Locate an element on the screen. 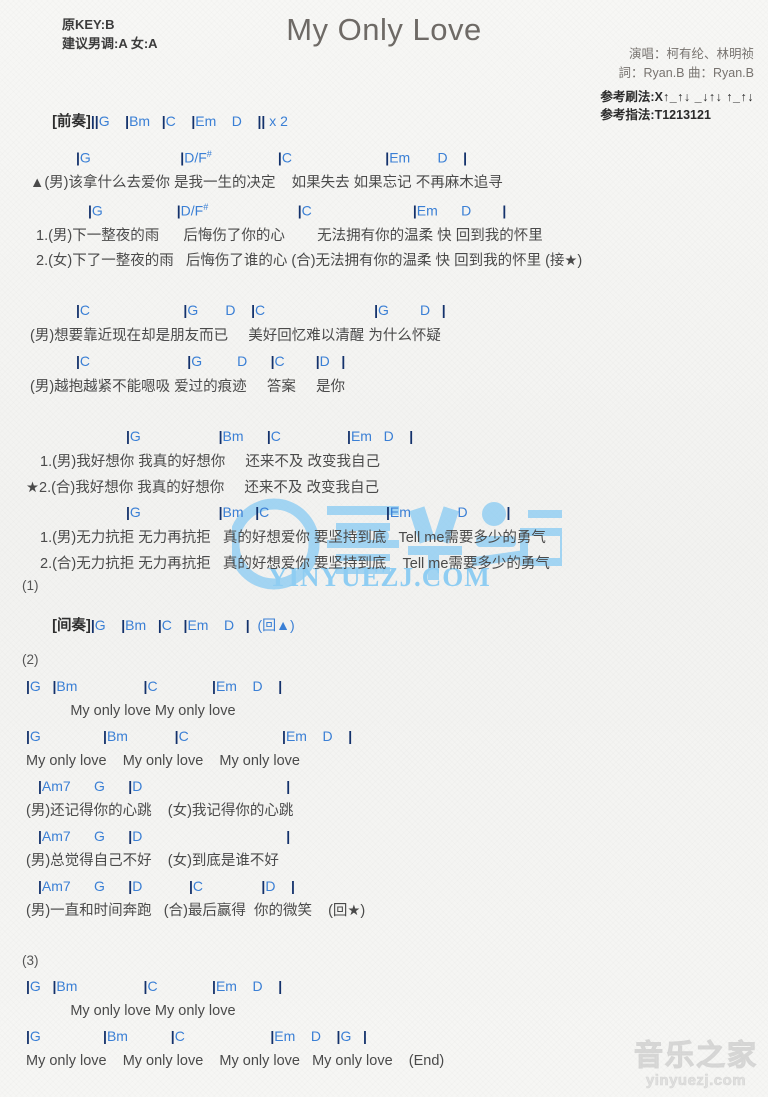 This screenshot has width=768, height=1097. section2-line1-lyric: My only love My only love is located at coordinates (131, 711).